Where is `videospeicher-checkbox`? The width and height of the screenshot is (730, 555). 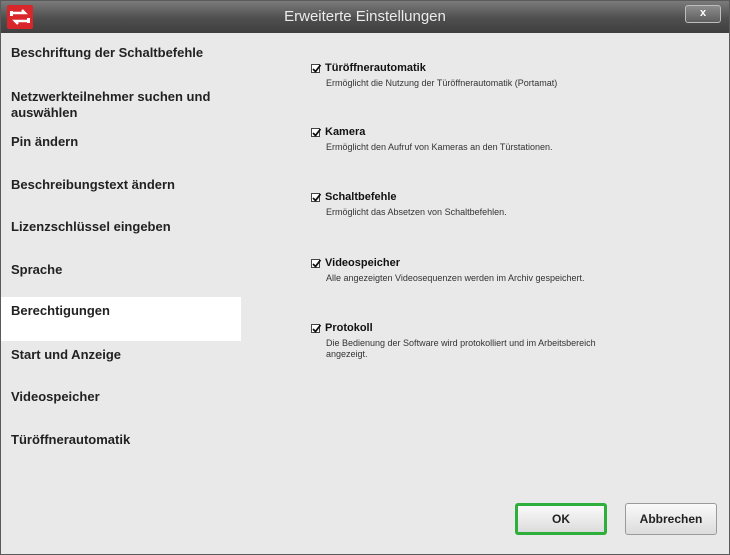
videospeicher-checkbox is located at coordinates (316, 263).